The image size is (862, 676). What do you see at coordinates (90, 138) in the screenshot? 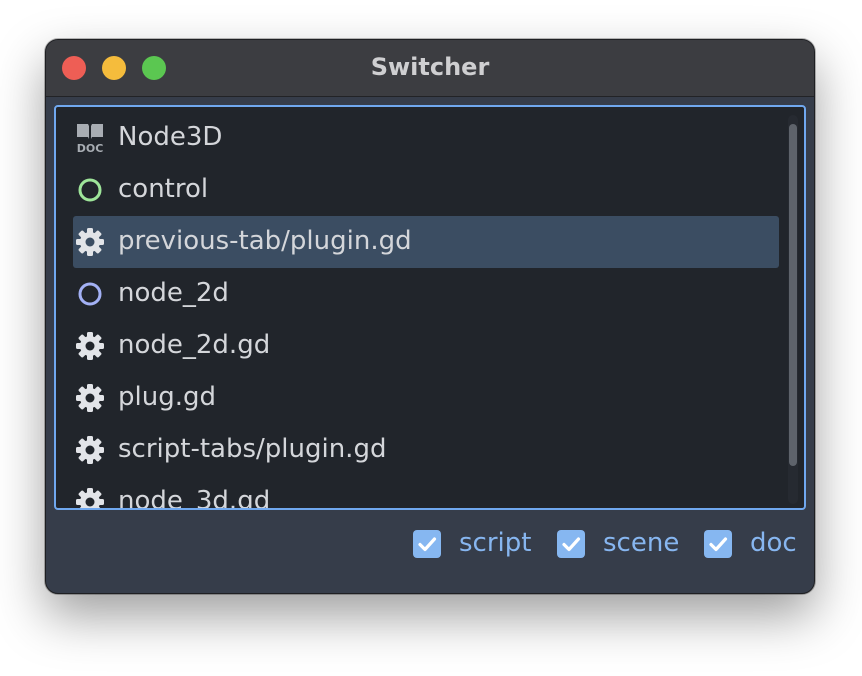
I see `doc-icon: DOC` at bounding box center [90, 138].